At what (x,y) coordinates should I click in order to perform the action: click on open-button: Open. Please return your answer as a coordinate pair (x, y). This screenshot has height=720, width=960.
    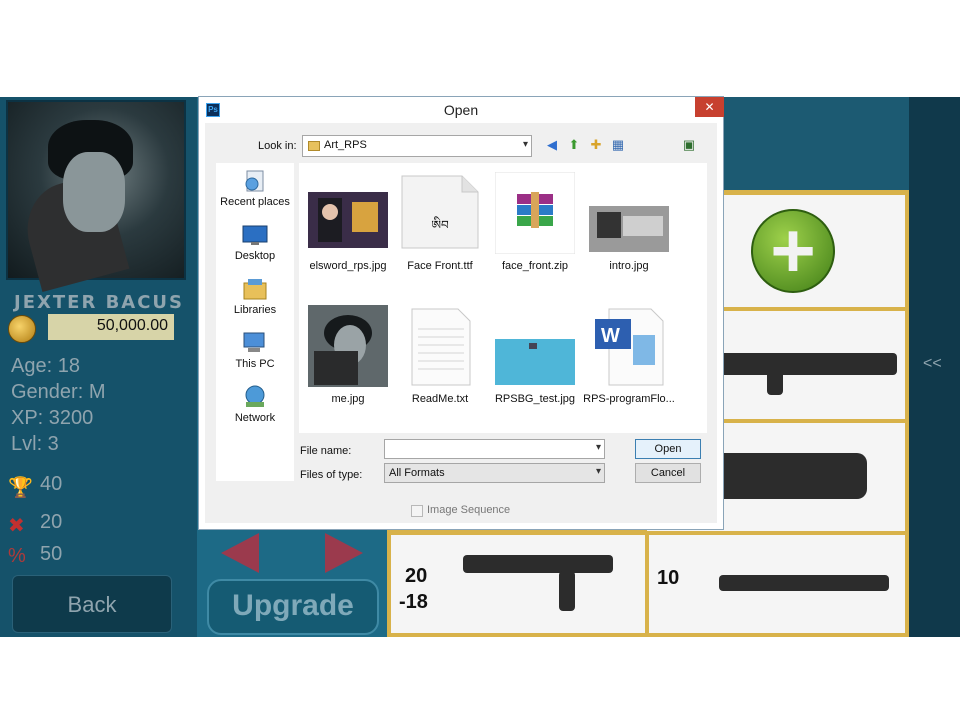
    Looking at the image, I should click on (668, 449).